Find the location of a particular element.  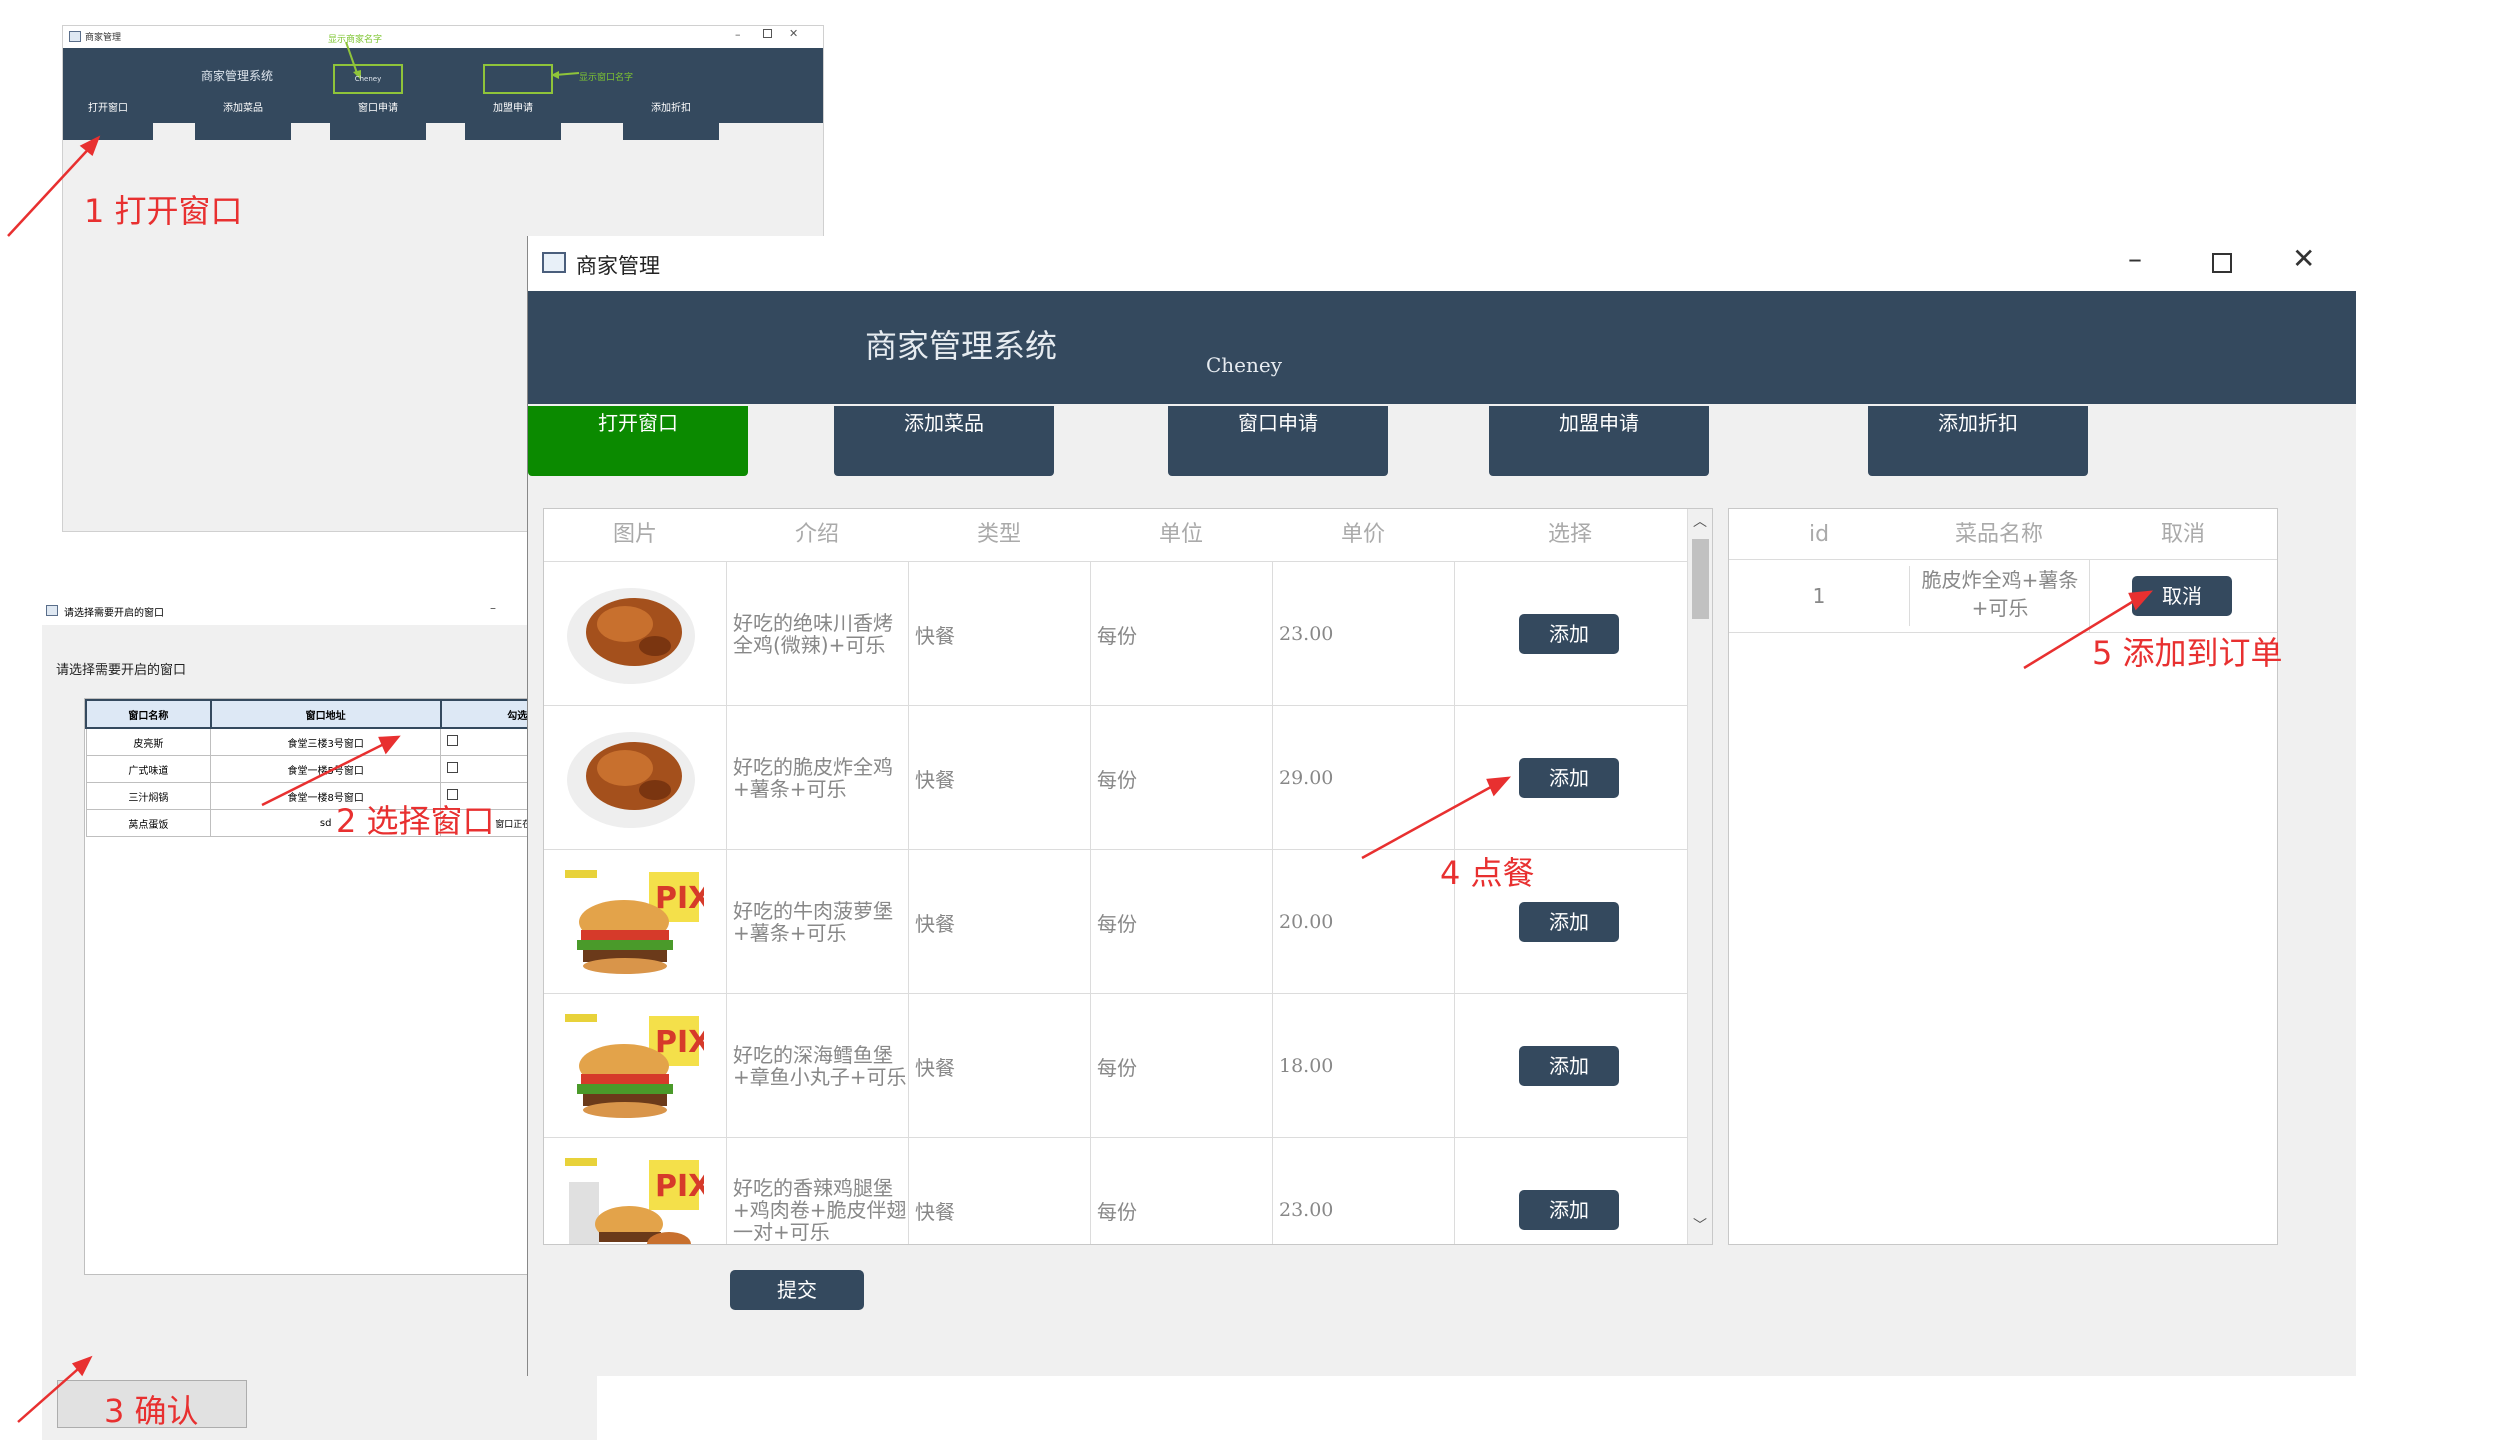

annotation-5: 5 添加到订单 is located at coordinates (2187, 653).